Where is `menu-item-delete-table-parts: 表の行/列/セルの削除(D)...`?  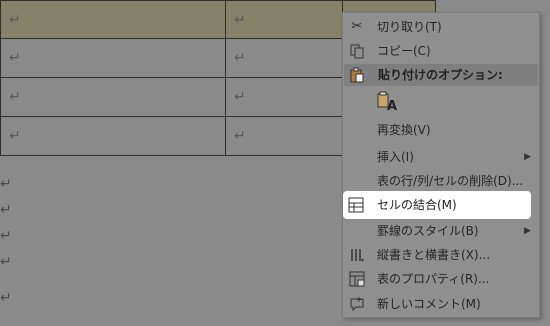
menu-item-delete-table-parts: 表の行/列/セルの削除(D)... is located at coordinates (441, 181).